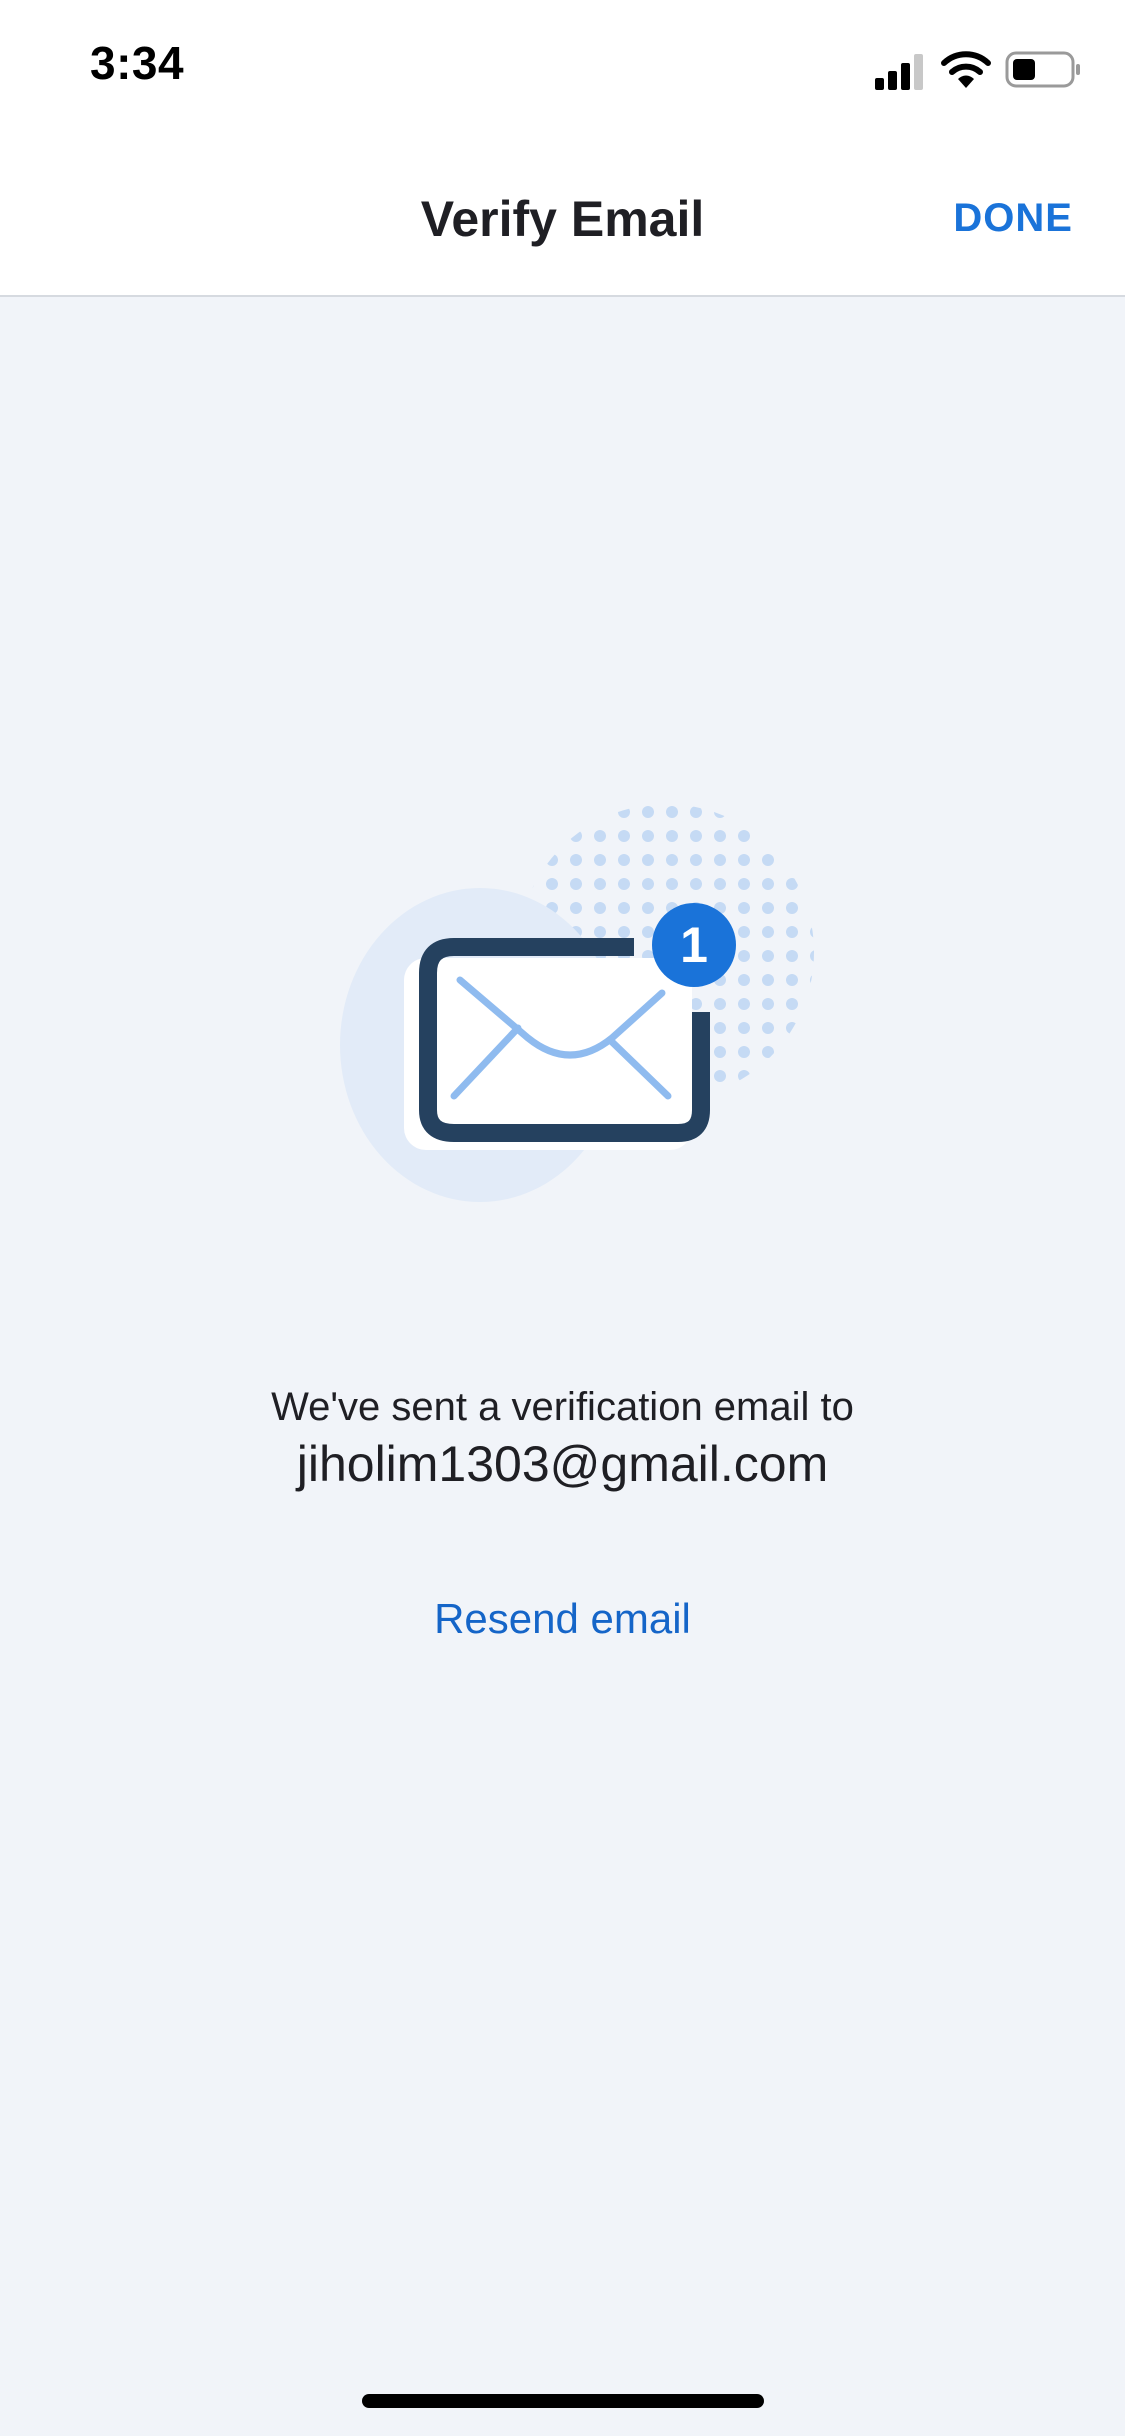 This screenshot has width=1125, height=2436. What do you see at coordinates (137, 63) in the screenshot?
I see `status-time: 3:34` at bounding box center [137, 63].